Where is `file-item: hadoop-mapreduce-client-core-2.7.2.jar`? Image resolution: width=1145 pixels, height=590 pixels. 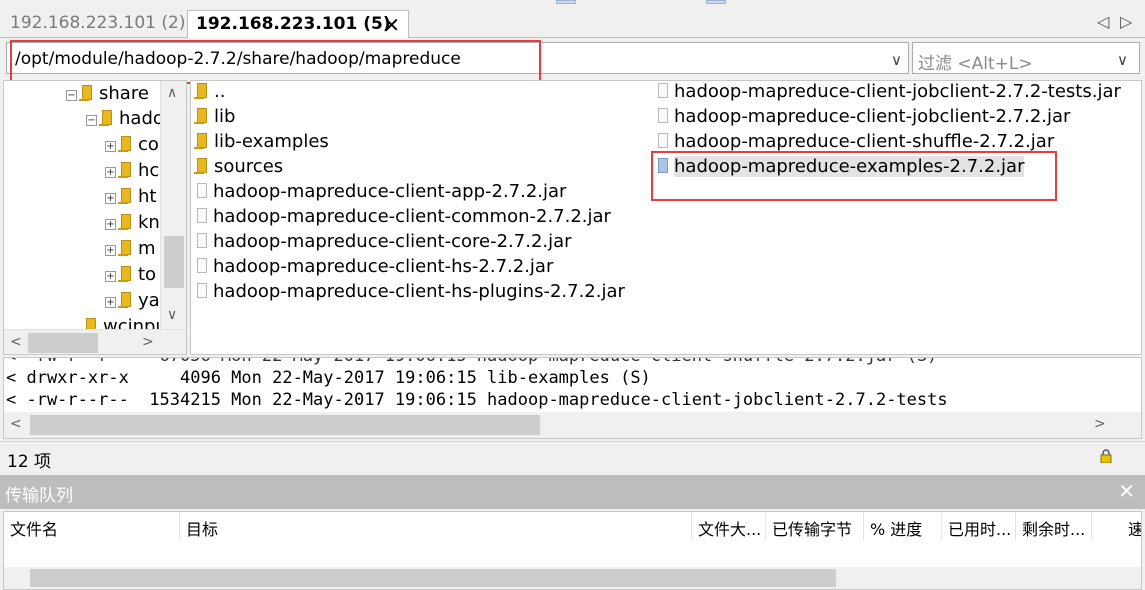
file-item: hadoop-mapreduce-client-core-2.7.2.jar is located at coordinates (384, 243).